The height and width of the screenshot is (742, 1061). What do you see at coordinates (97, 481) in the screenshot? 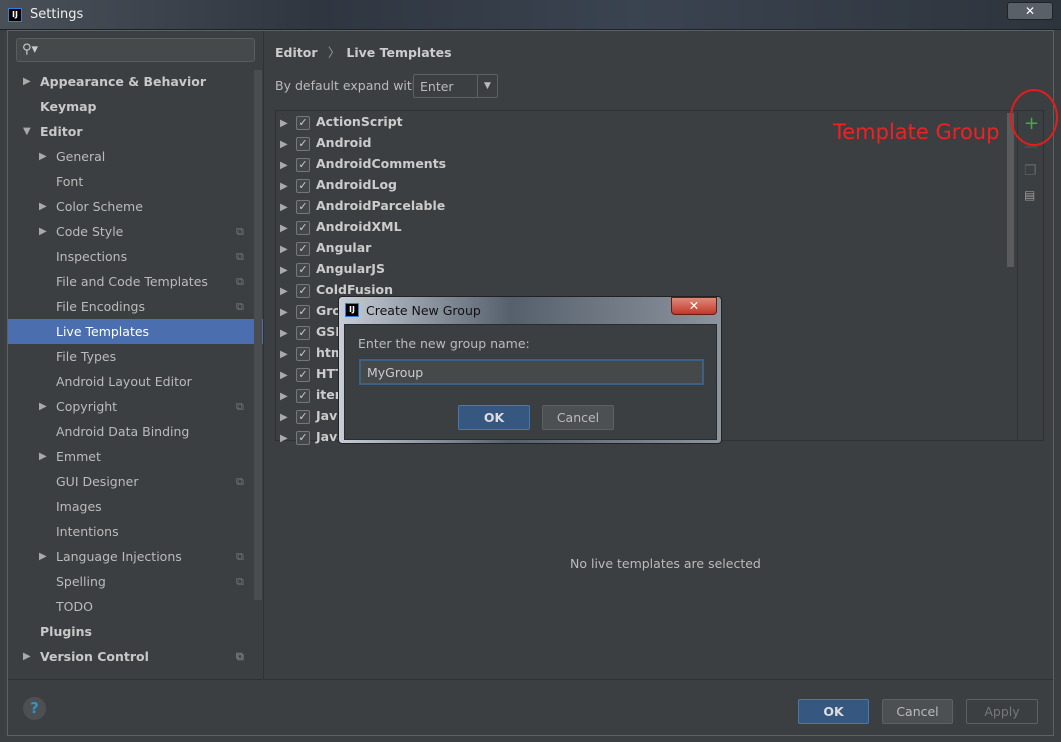
I see `sidebar-item-label: GUI Designer` at bounding box center [97, 481].